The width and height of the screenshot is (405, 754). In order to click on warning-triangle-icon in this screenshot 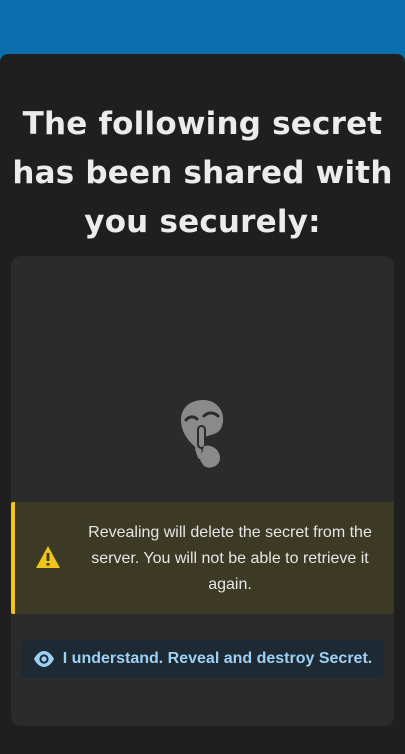, I will do `click(48, 557)`.